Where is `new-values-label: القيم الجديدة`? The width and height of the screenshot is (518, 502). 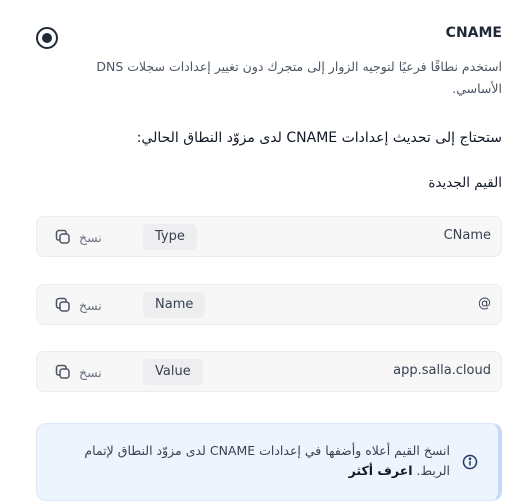 new-values-label: القيم الجديدة is located at coordinates (465, 183).